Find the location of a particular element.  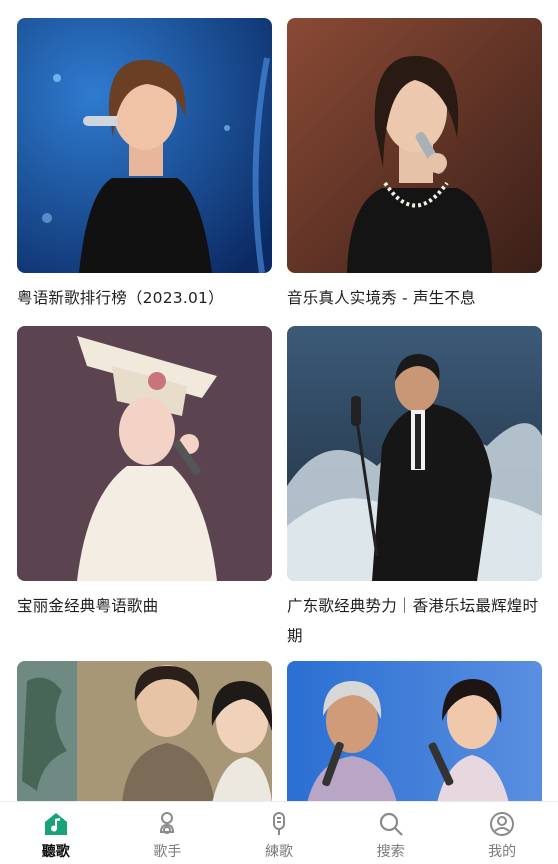

tab-label: 我的 is located at coordinates (502, 852).